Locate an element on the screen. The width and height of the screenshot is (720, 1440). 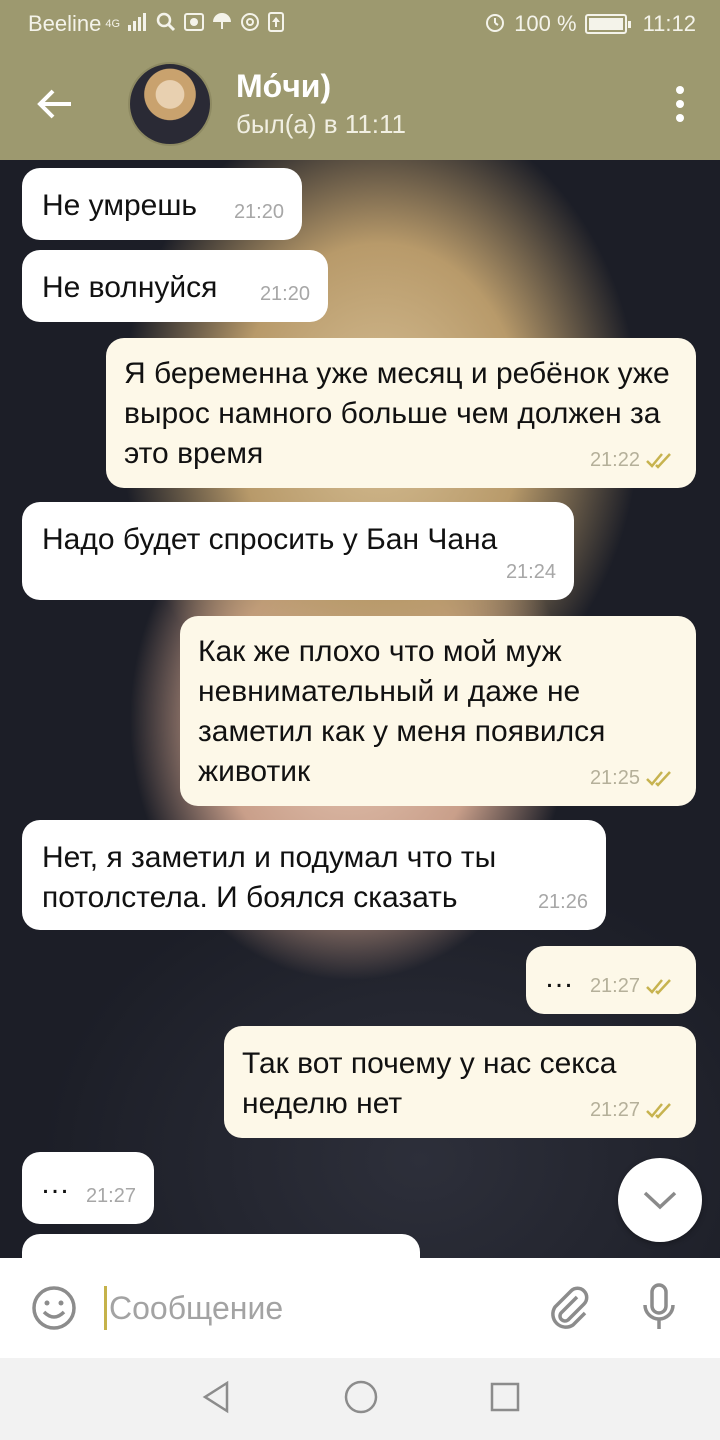
more-vertical-icon is located at coordinates (680, 90).